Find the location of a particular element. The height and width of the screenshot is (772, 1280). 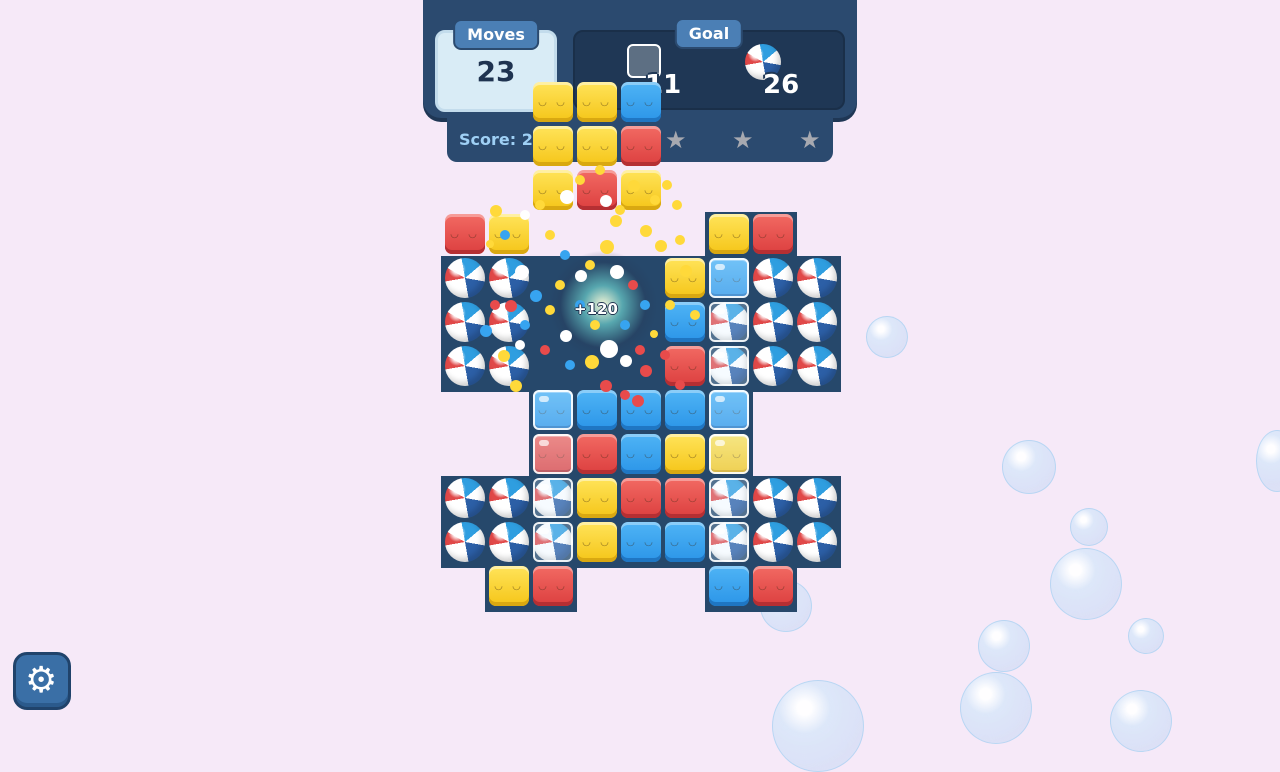

settings-button: ⚙ is located at coordinates (42, 681).